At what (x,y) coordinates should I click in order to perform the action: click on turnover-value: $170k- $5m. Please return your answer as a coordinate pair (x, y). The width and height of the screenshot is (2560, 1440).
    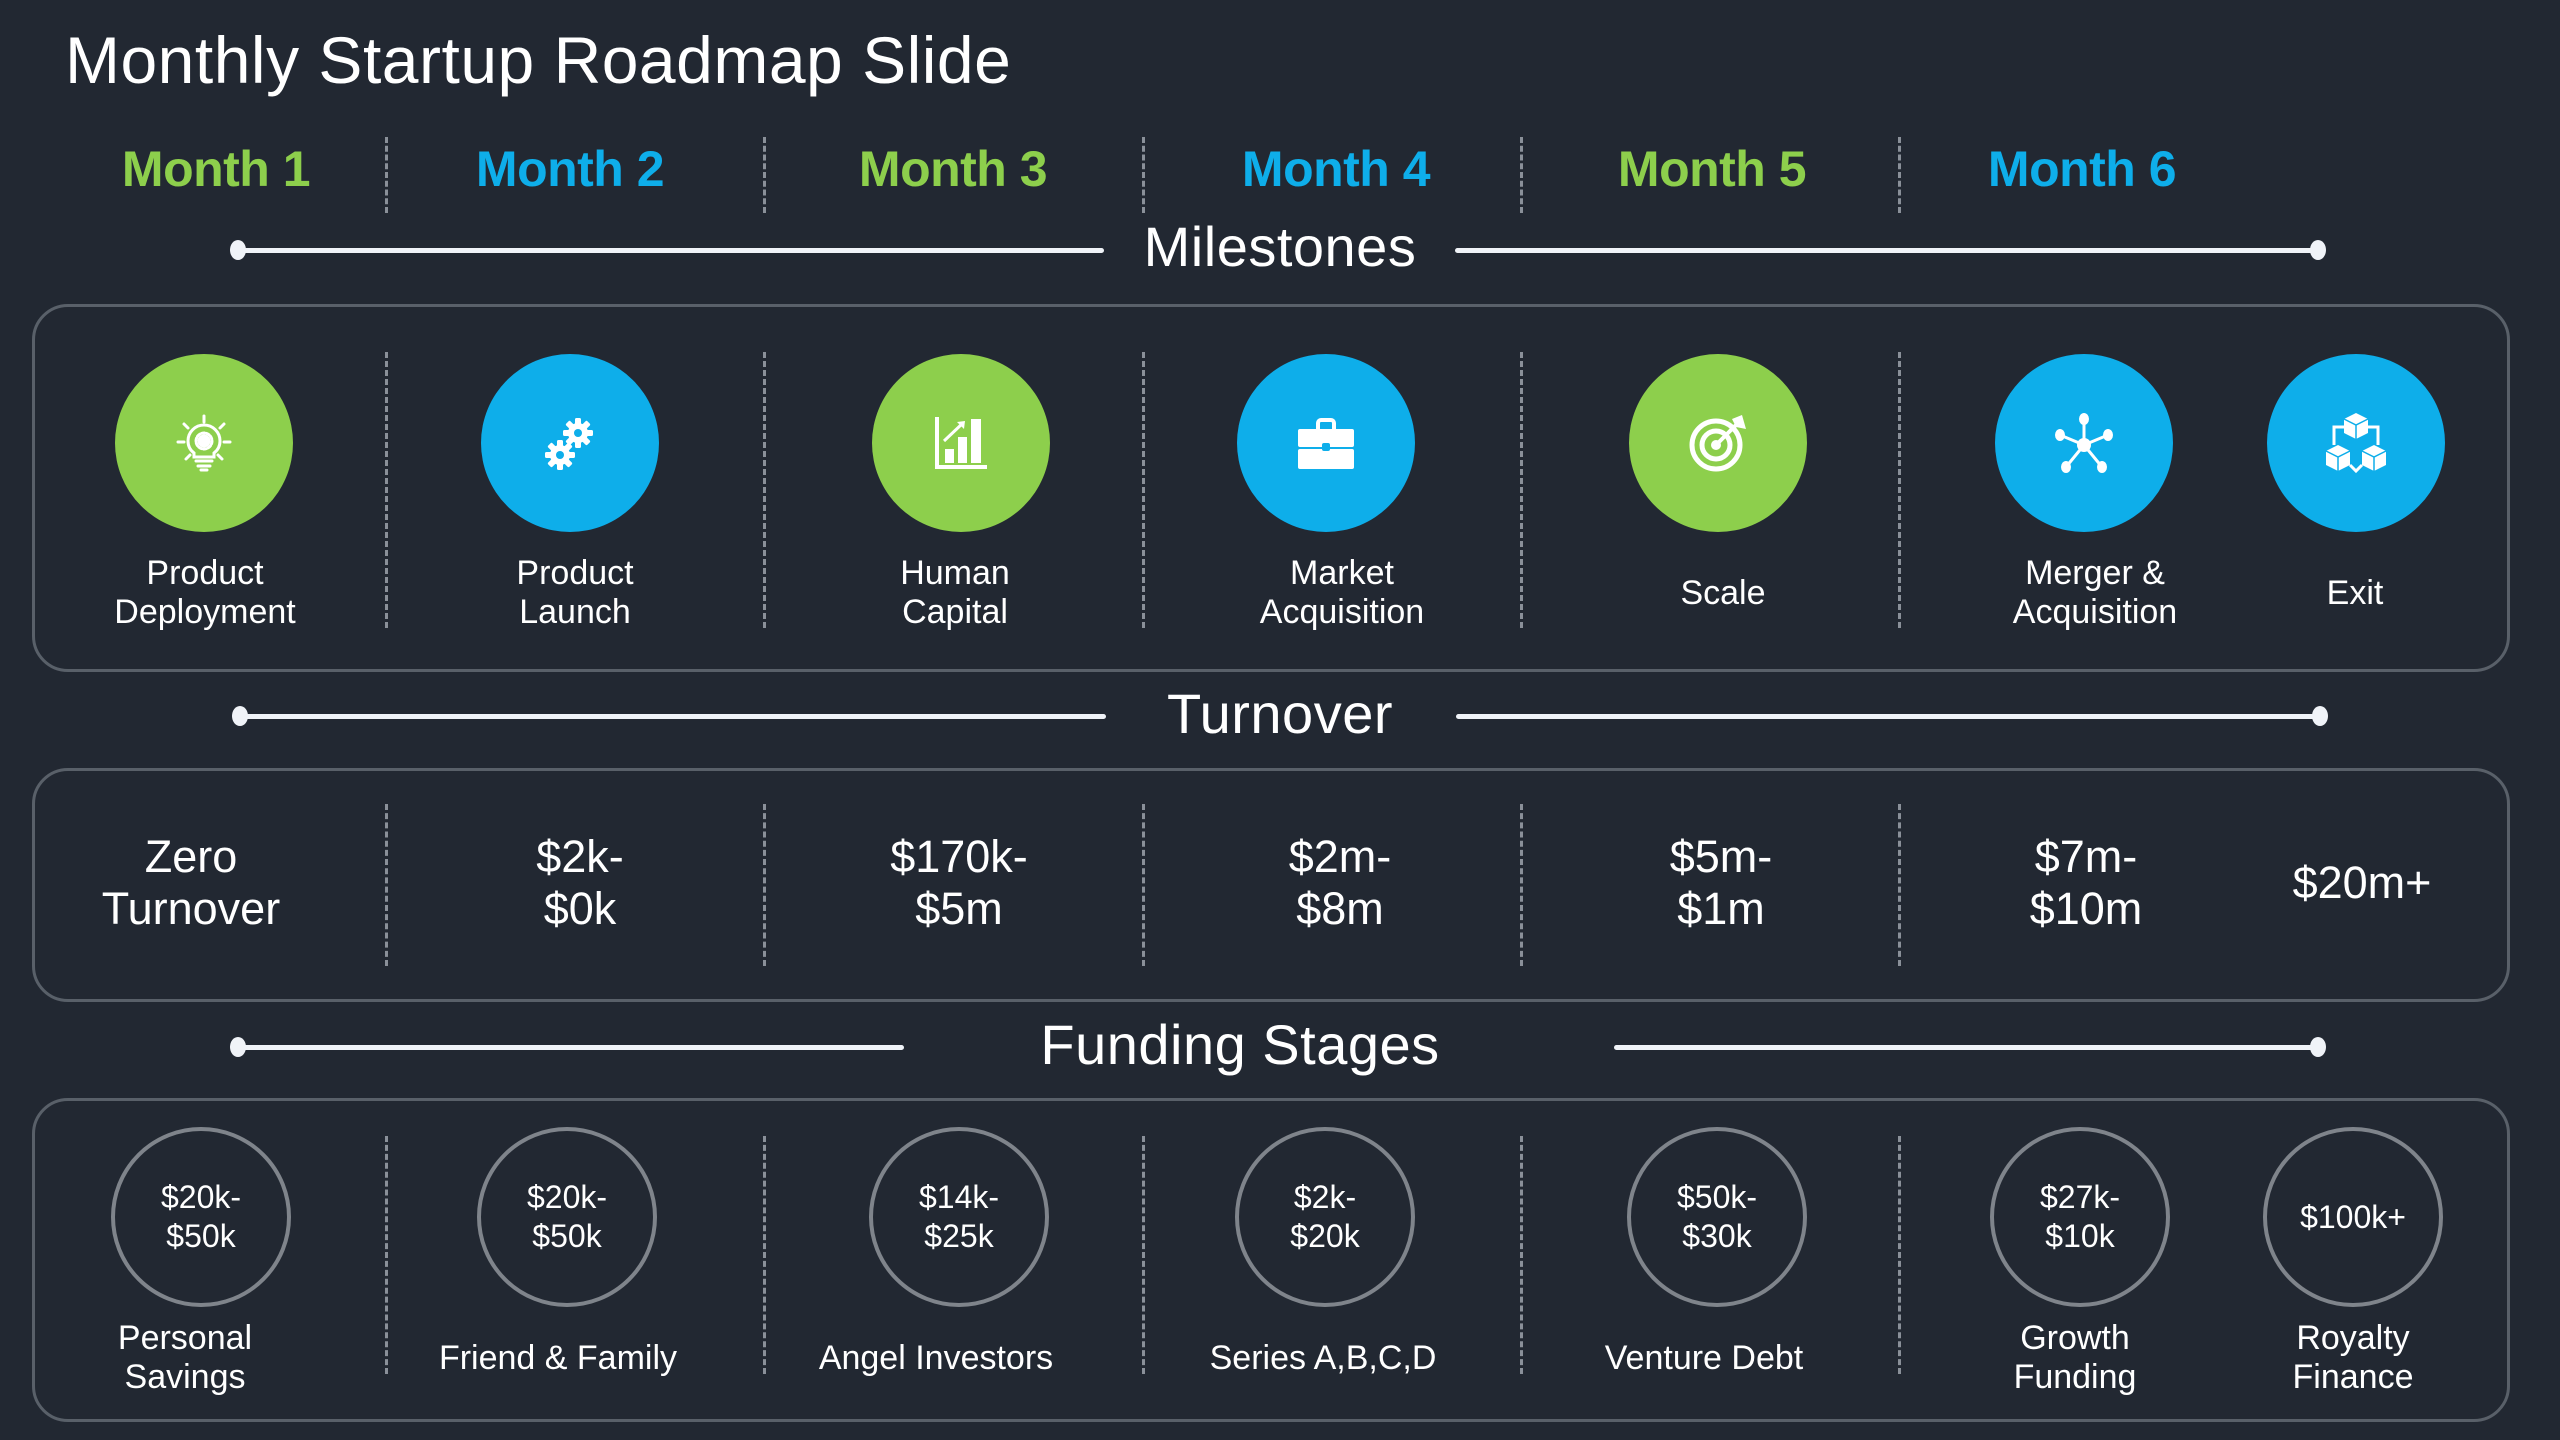
    Looking at the image, I should click on (959, 883).